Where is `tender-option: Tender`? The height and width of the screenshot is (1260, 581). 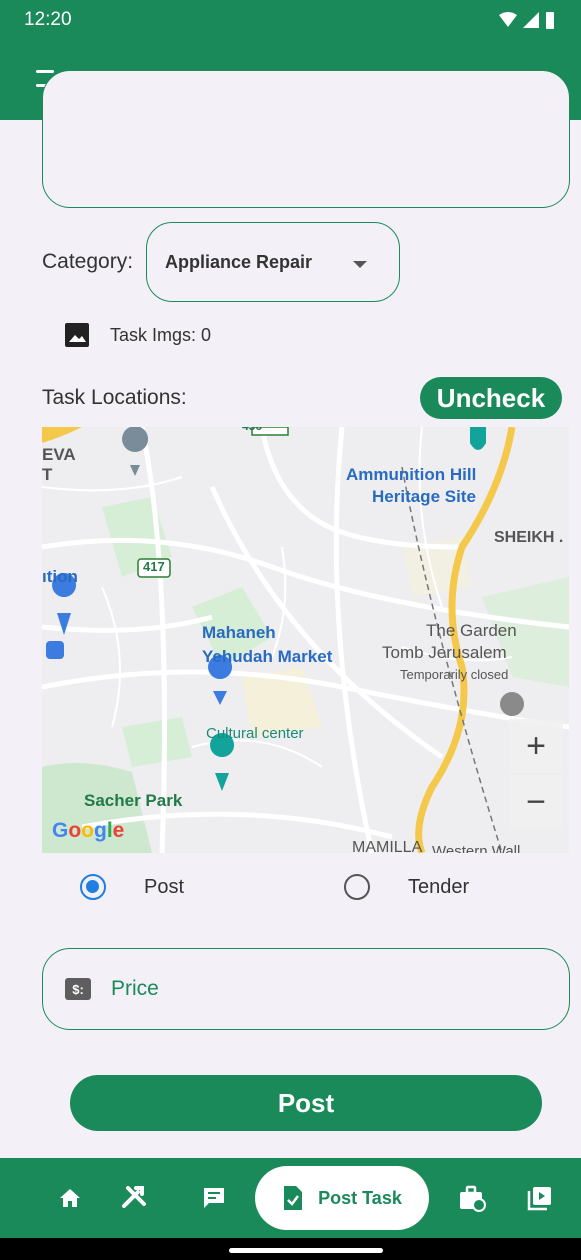 tender-option: Tender is located at coordinates (406, 887).